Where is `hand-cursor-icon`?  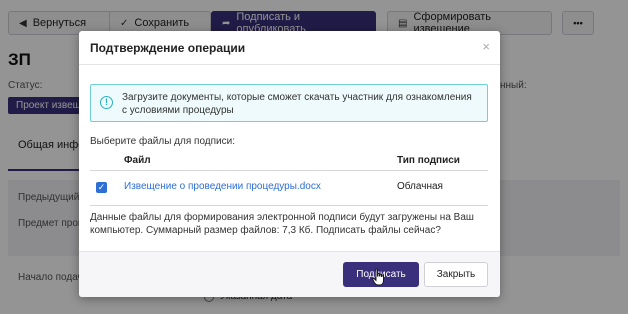
hand-cursor-icon is located at coordinates (378, 277).